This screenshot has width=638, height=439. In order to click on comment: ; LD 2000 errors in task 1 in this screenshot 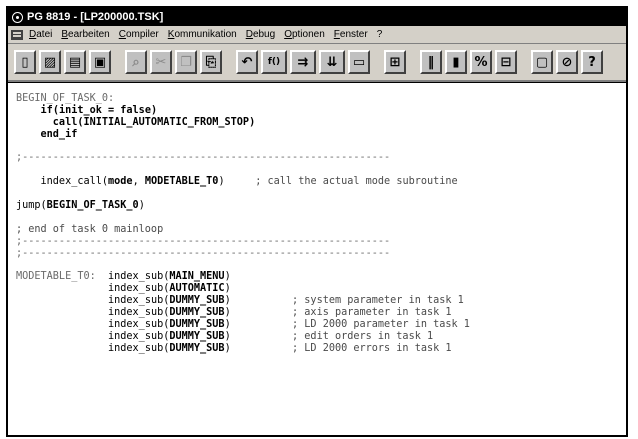, I will do `click(372, 348)`.